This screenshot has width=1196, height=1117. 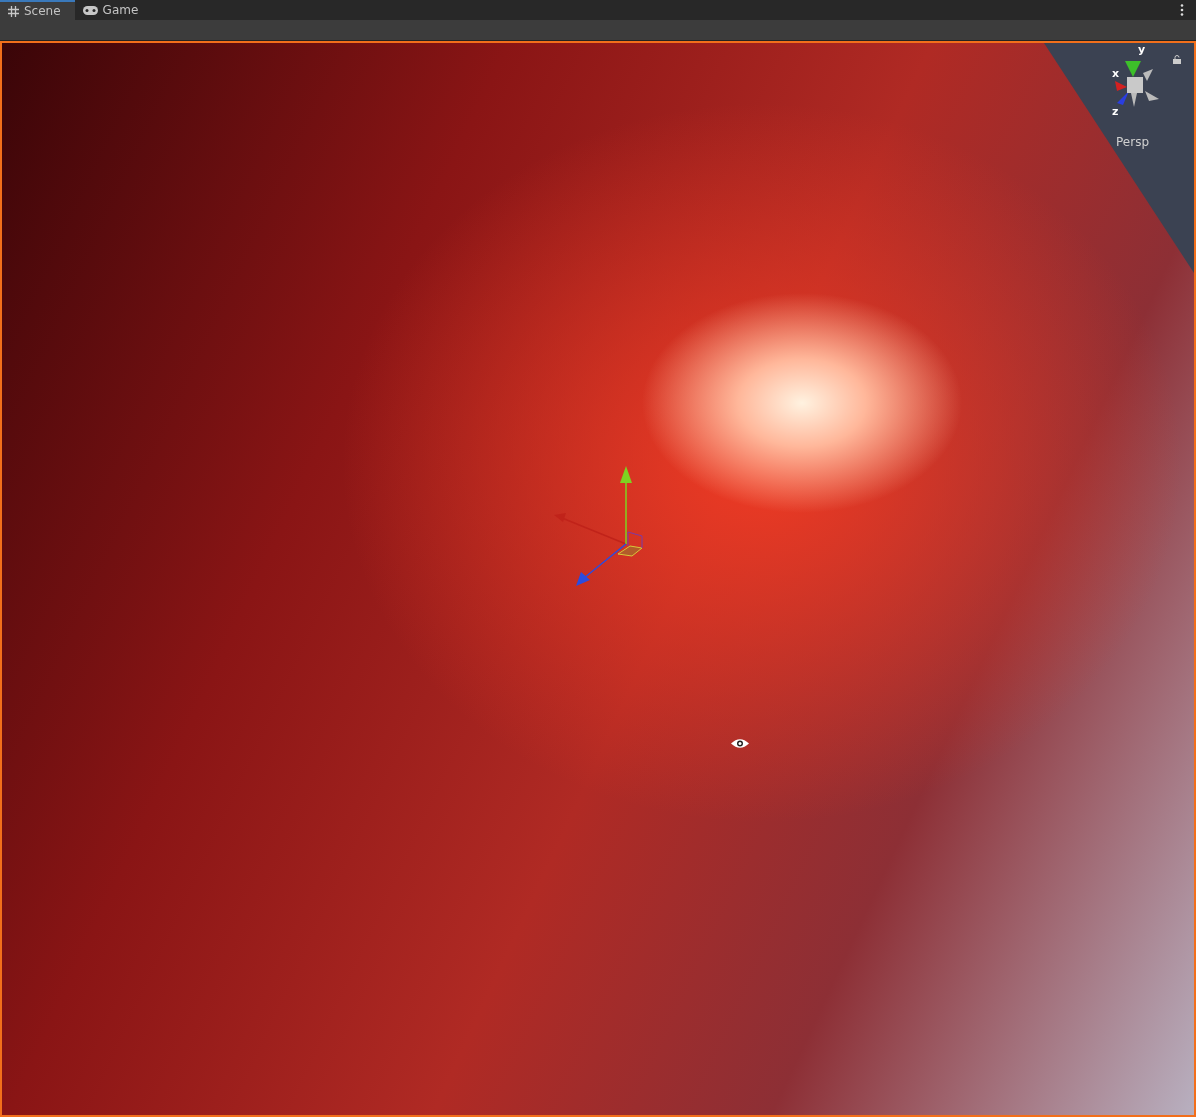 What do you see at coordinates (37, 10) in the screenshot?
I see `tab: Scene` at bounding box center [37, 10].